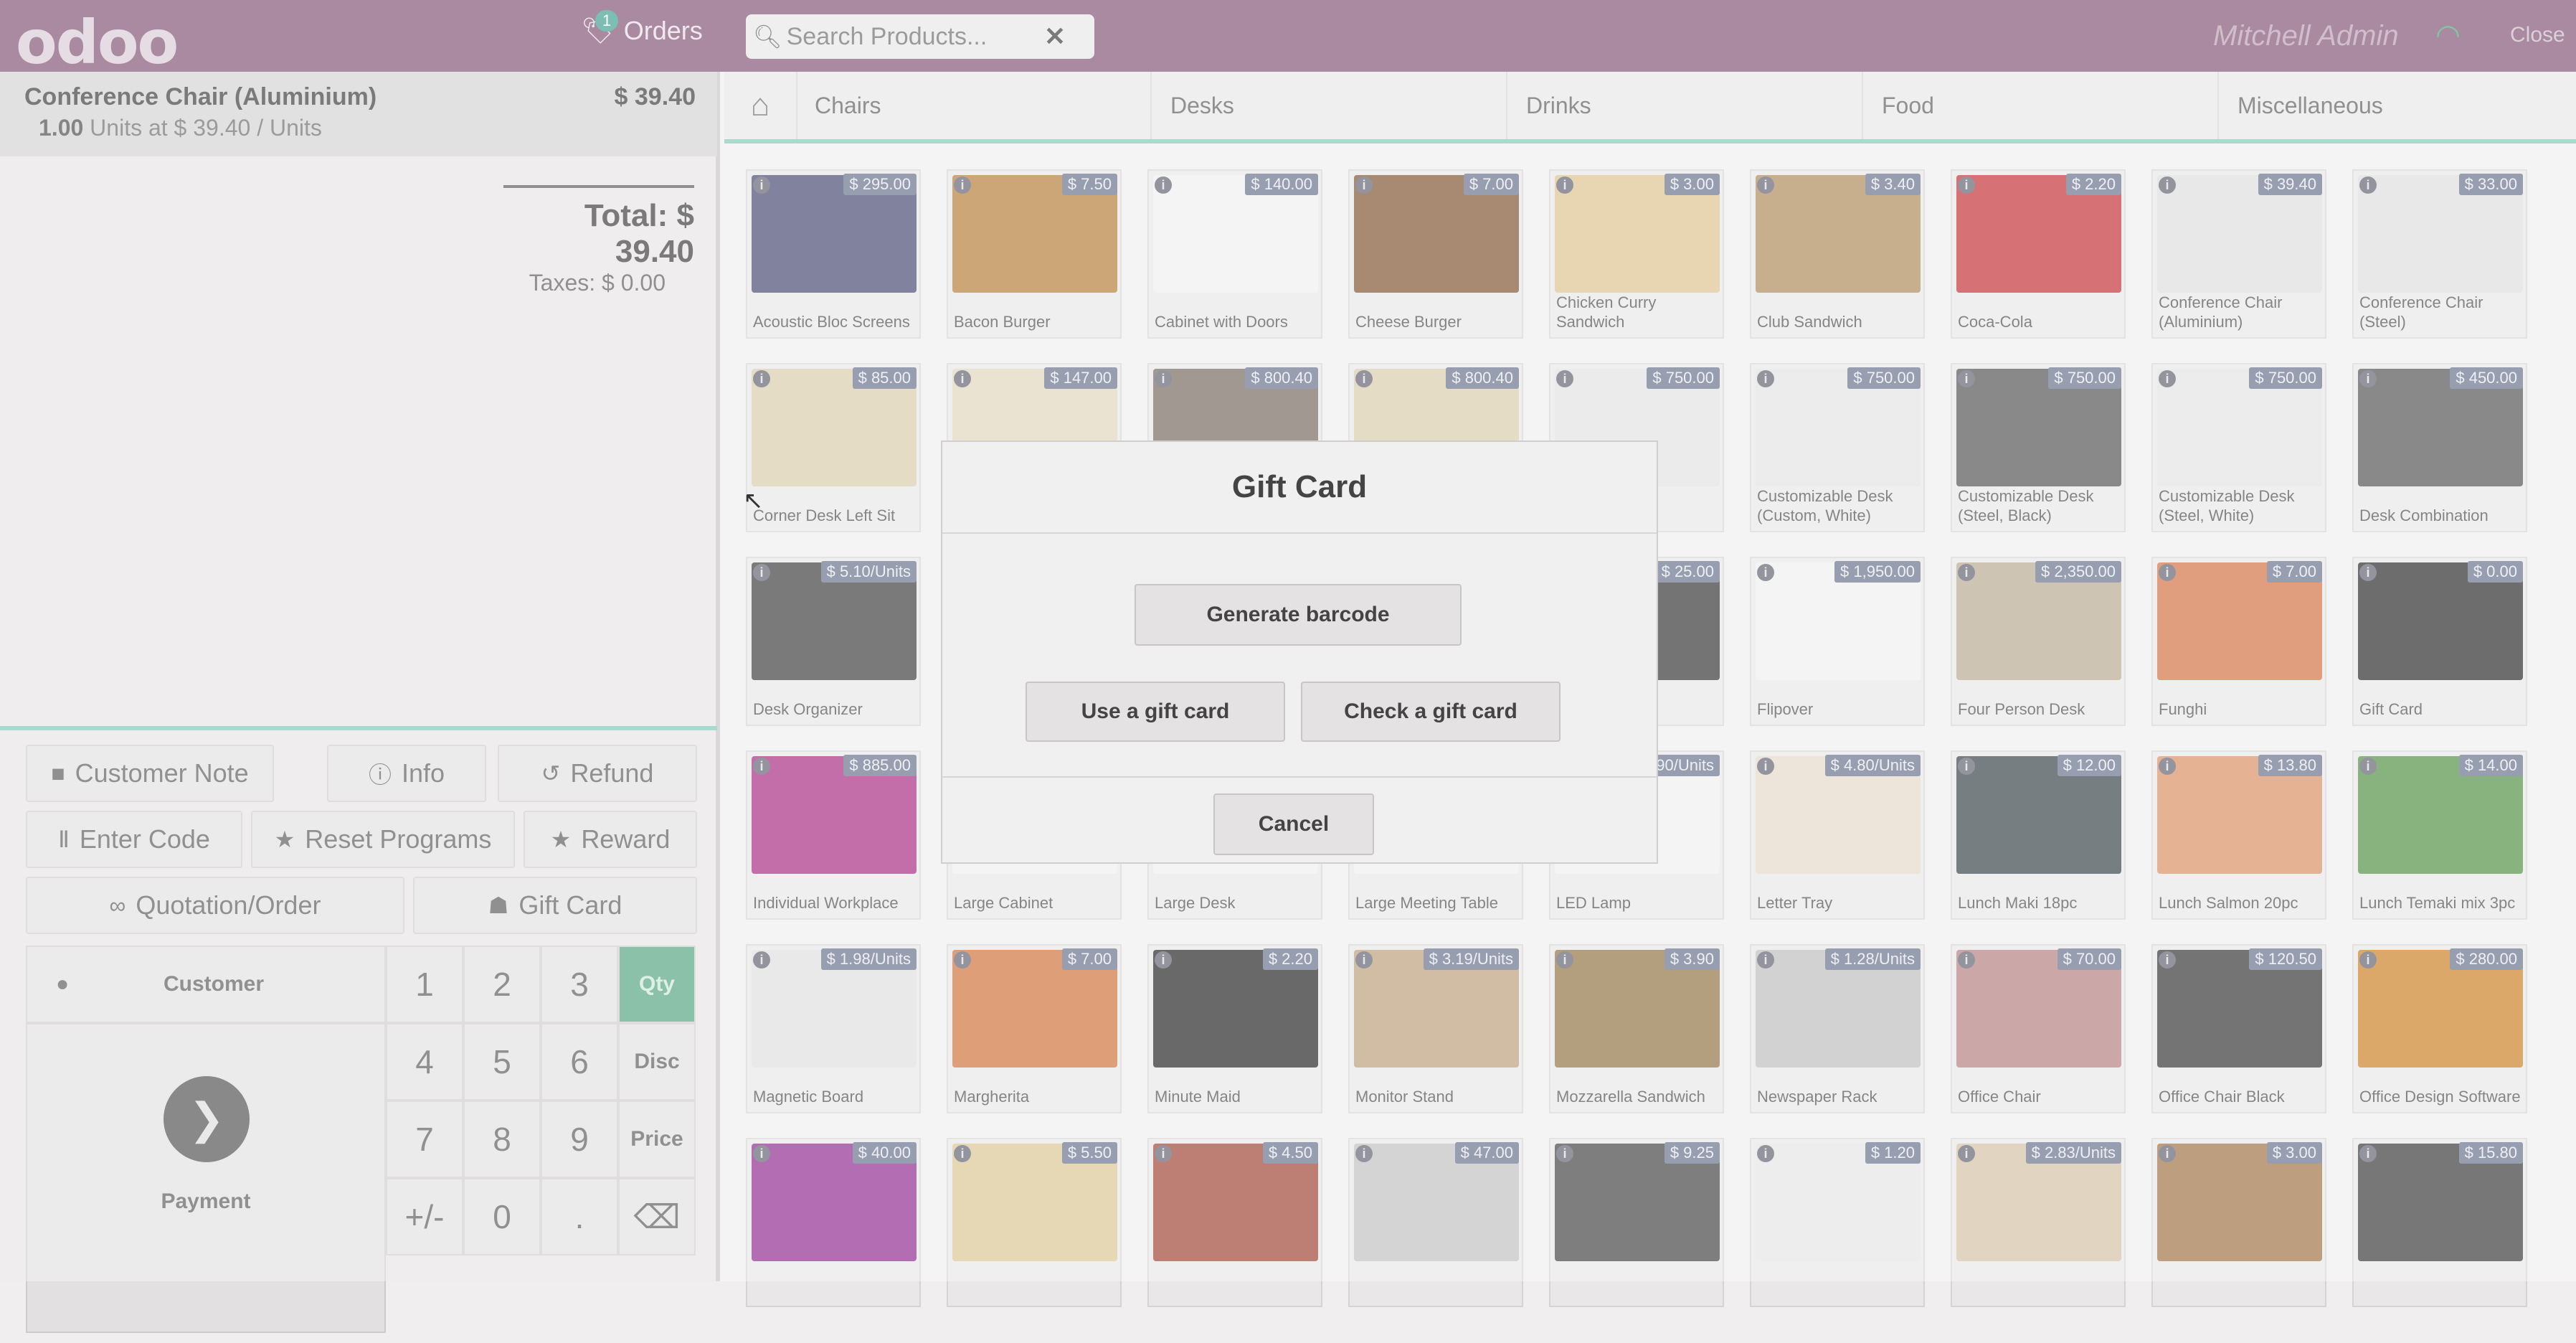  What do you see at coordinates (1299, 777) in the screenshot?
I see `dialog-footer` at bounding box center [1299, 777].